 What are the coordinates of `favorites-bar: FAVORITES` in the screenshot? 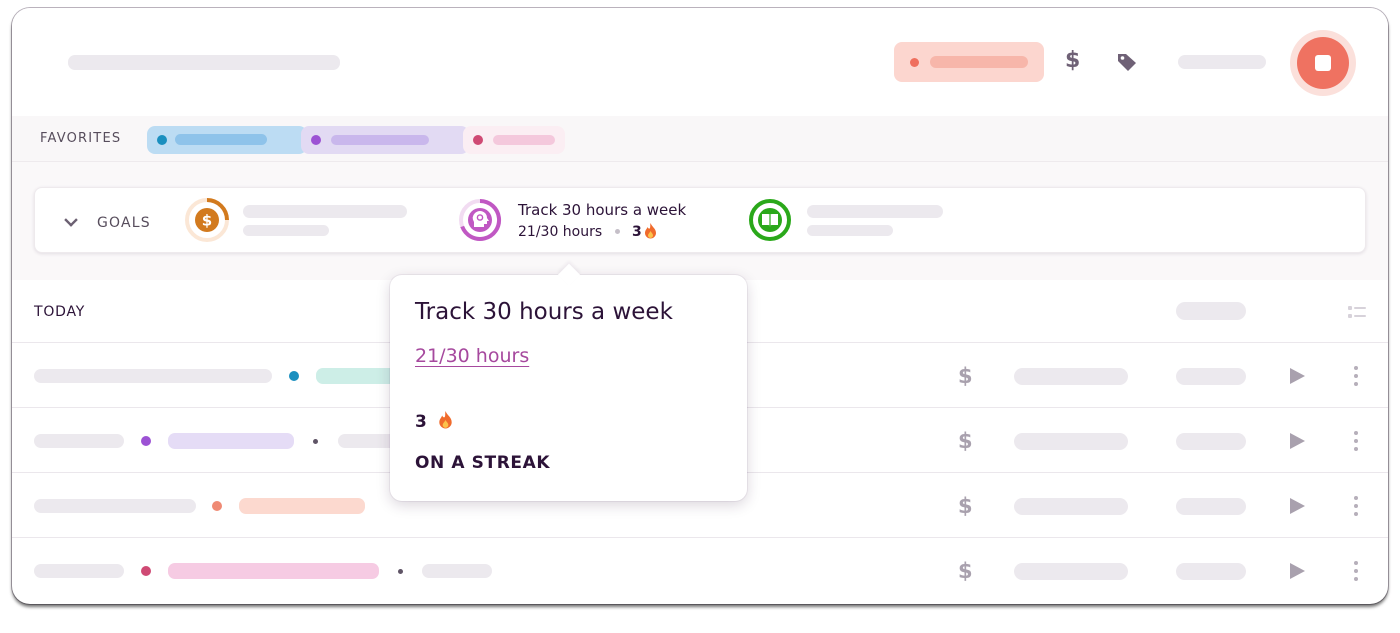 It's located at (700, 139).